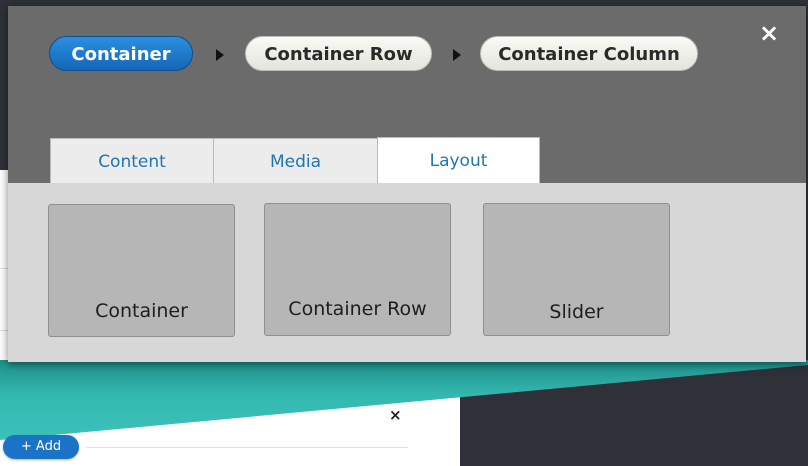  Describe the element at coordinates (247, 447) in the screenshot. I see `background-divider` at that location.